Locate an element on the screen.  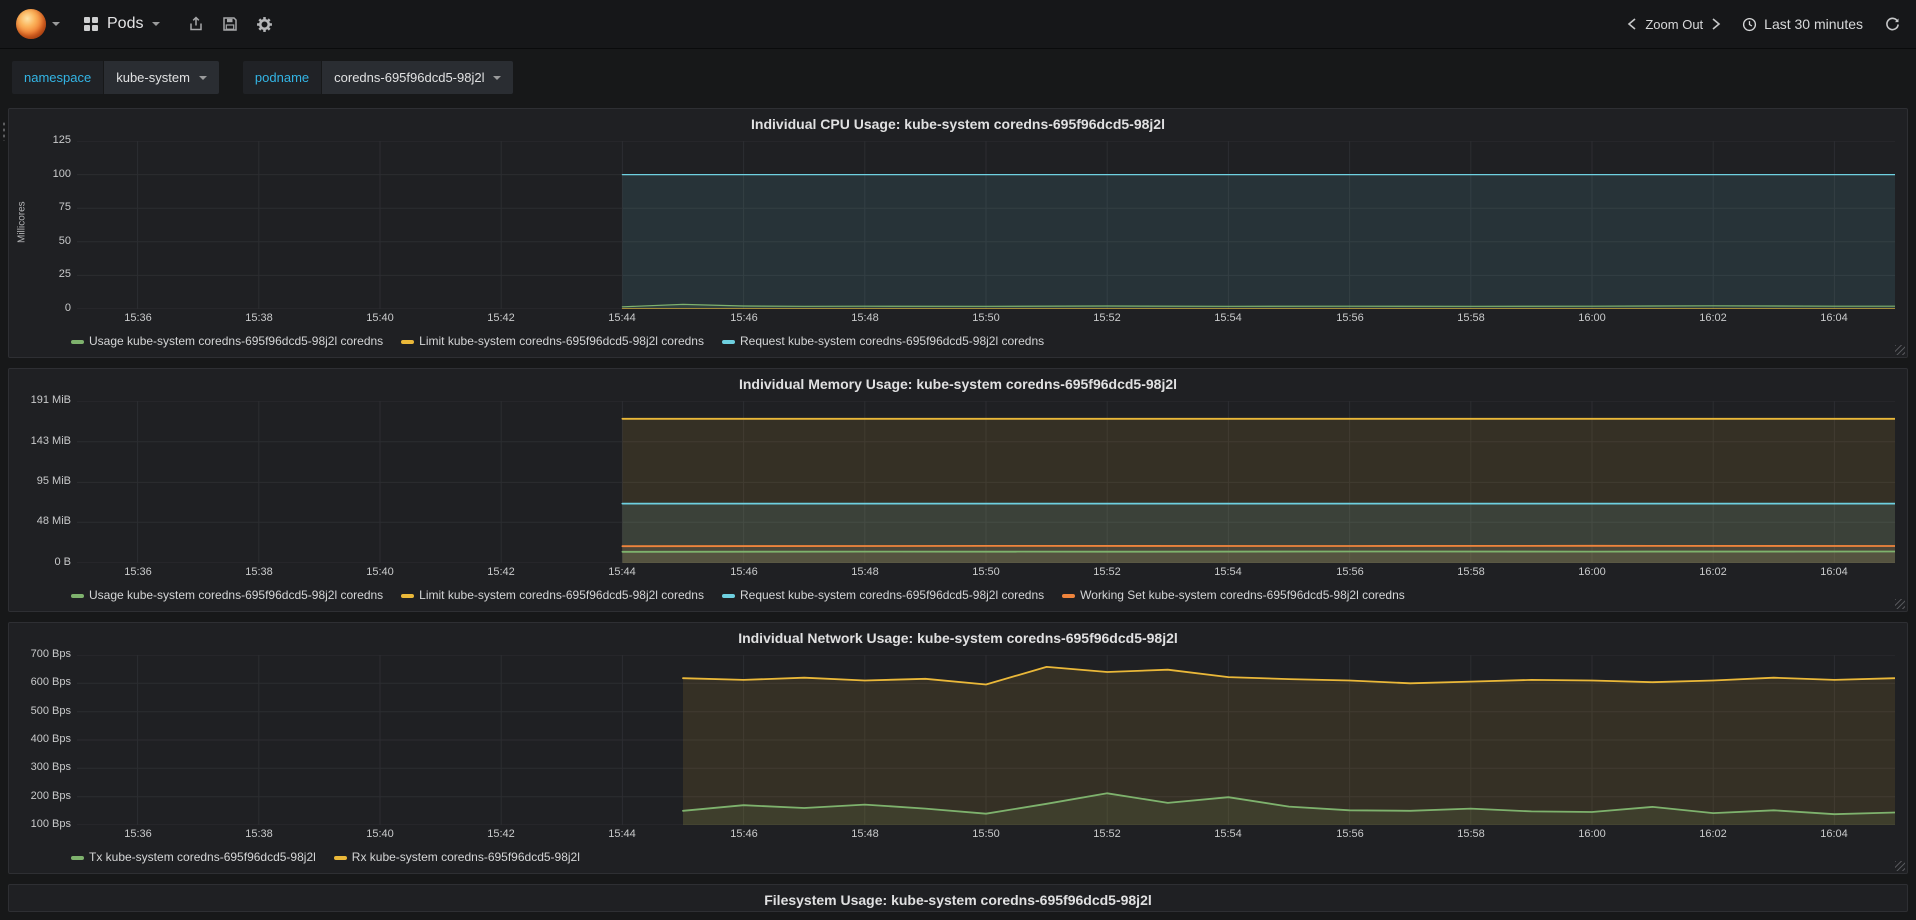
settings-gear-icon is located at coordinates (264, 24).